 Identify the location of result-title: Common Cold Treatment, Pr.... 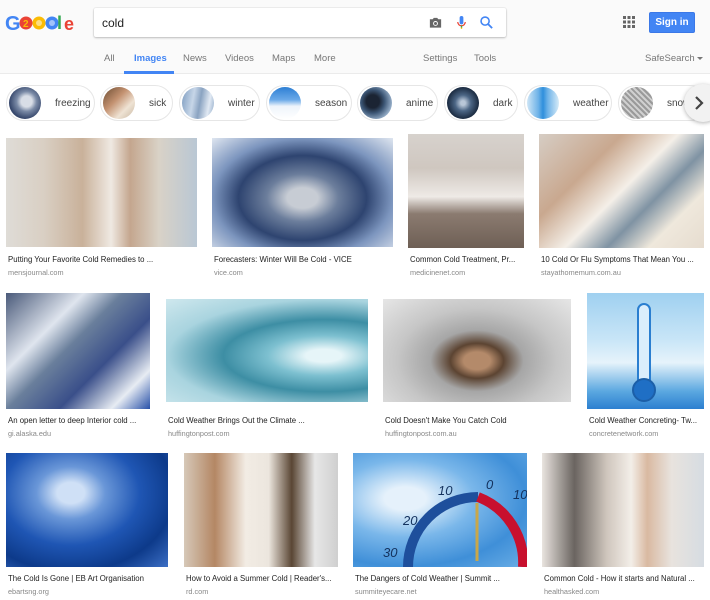
(463, 259).